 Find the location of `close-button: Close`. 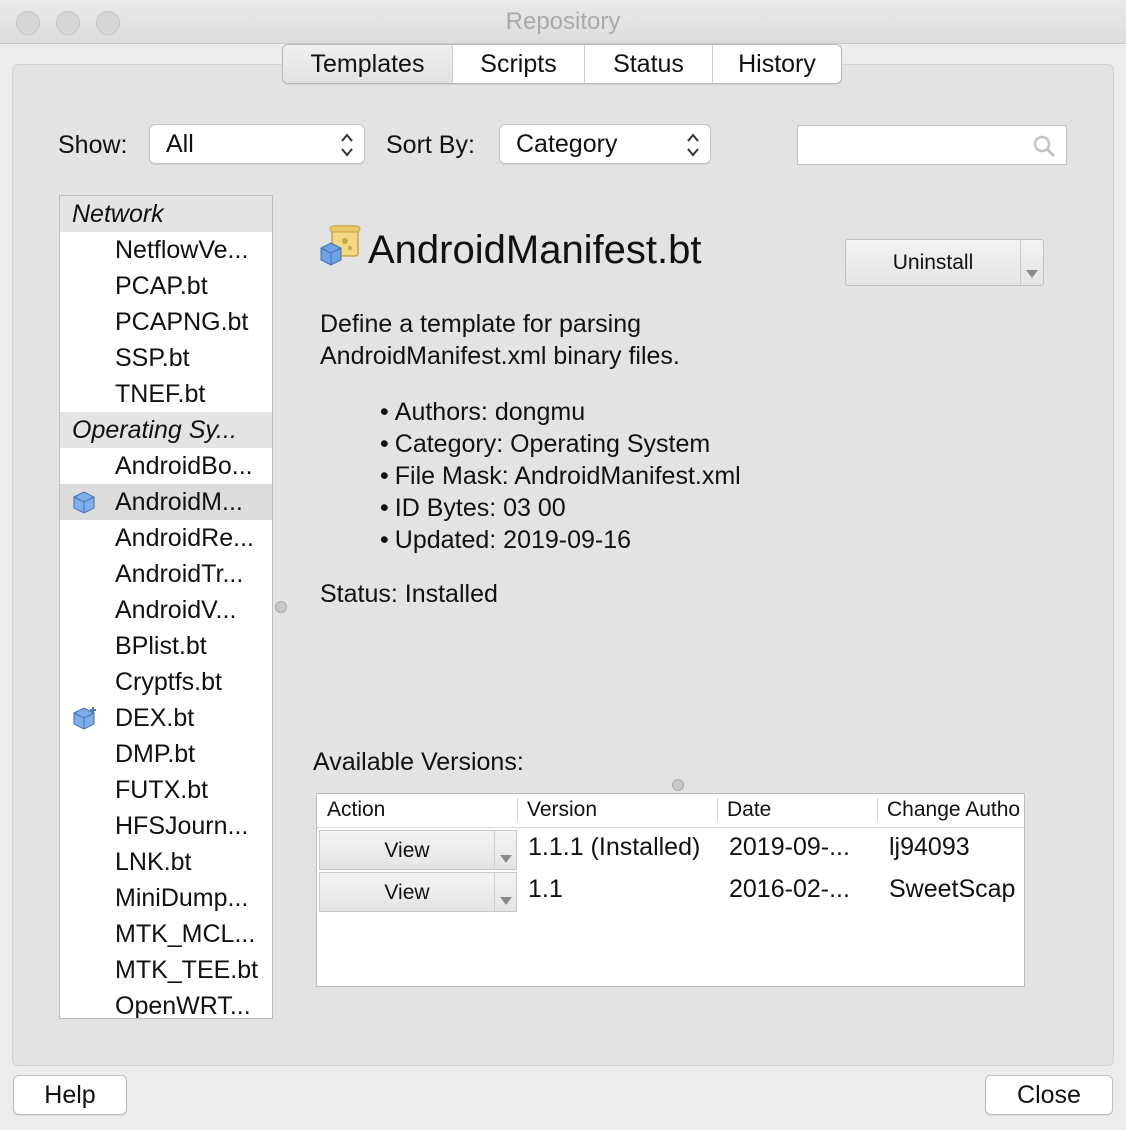

close-button: Close is located at coordinates (1049, 1095).